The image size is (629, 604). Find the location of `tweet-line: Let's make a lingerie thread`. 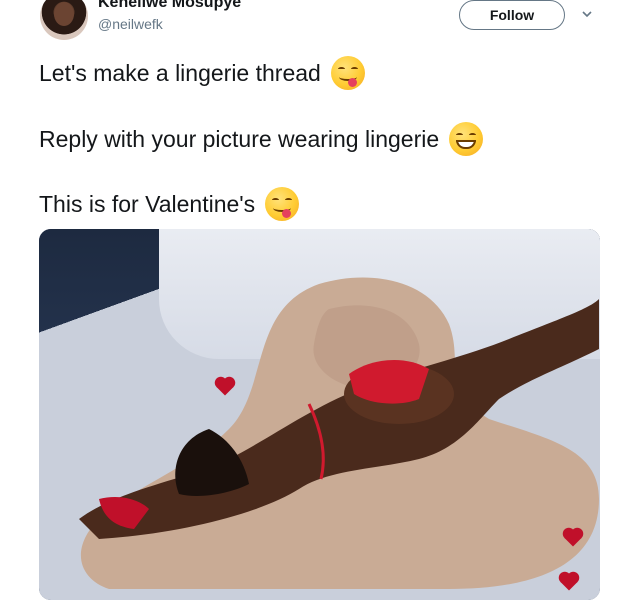

tweet-line: Let's make a lingerie thread is located at coordinates (202, 73).